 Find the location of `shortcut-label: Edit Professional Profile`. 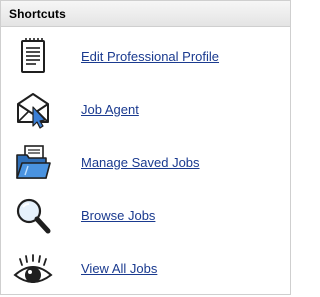

shortcut-label: Edit Professional Profile is located at coordinates (150, 56).